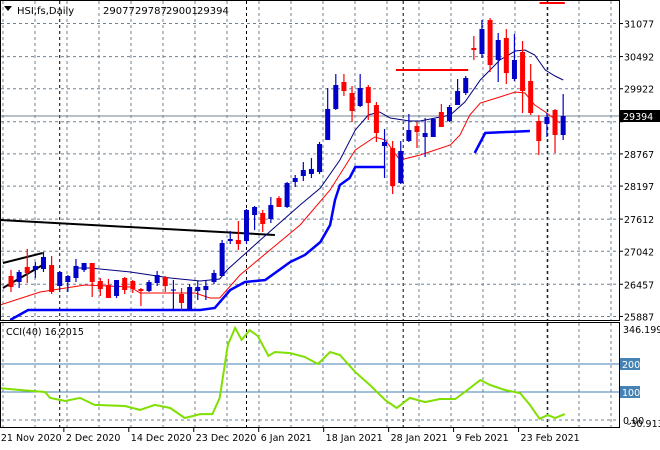 The image size is (660, 450). What do you see at coordinates (639, 187) in the screenshot?
I see `price-tick-label: 28197` at bounding box center [639, 187].